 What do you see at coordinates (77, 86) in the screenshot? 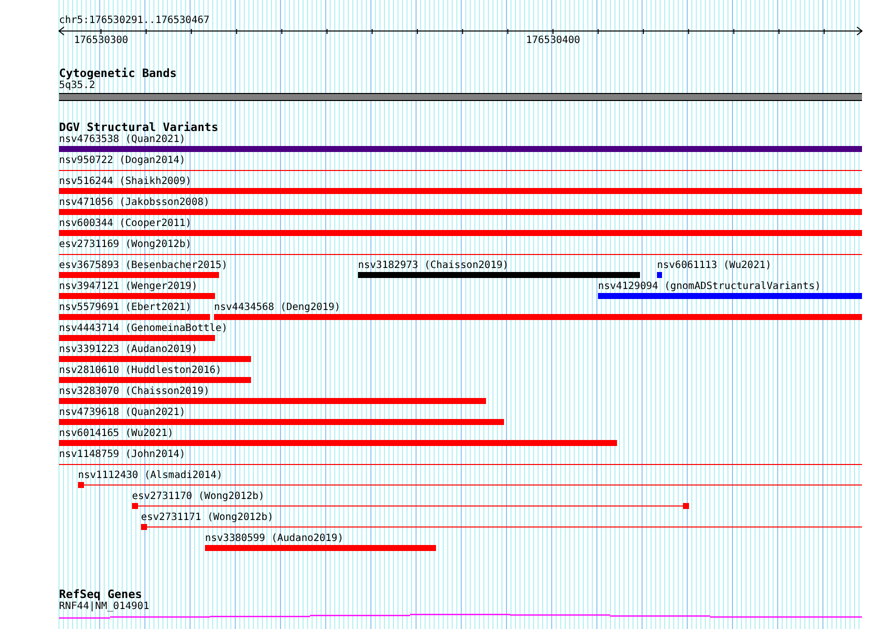
I see `band-label: 5q35.2` at bounding box center [77, 86].